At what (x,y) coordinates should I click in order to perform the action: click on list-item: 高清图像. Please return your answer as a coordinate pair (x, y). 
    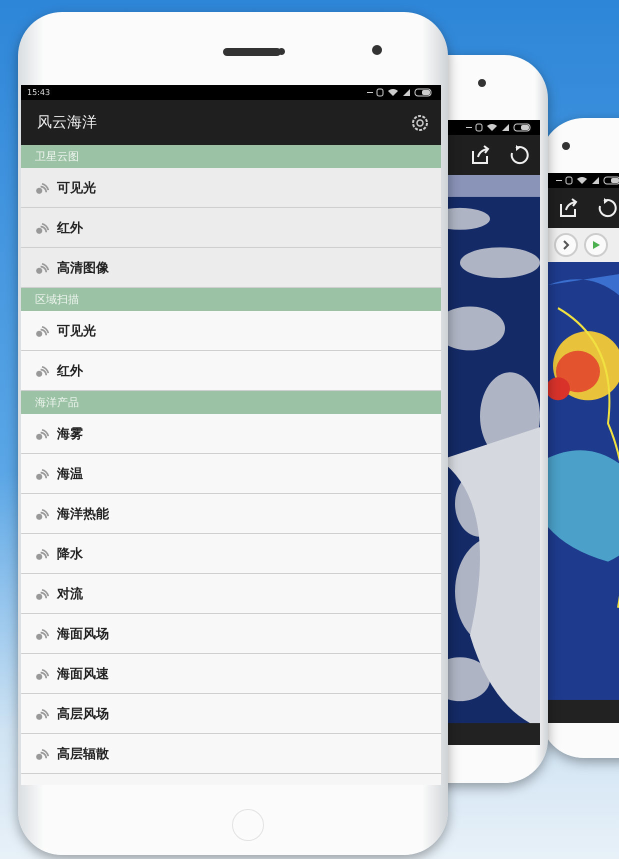
    Looking at the image, I should click on (231, 268).